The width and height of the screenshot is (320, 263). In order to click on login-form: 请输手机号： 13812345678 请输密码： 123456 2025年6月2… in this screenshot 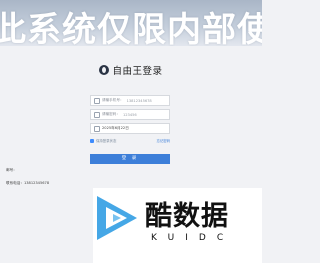, I will do `click(130, 129)`.